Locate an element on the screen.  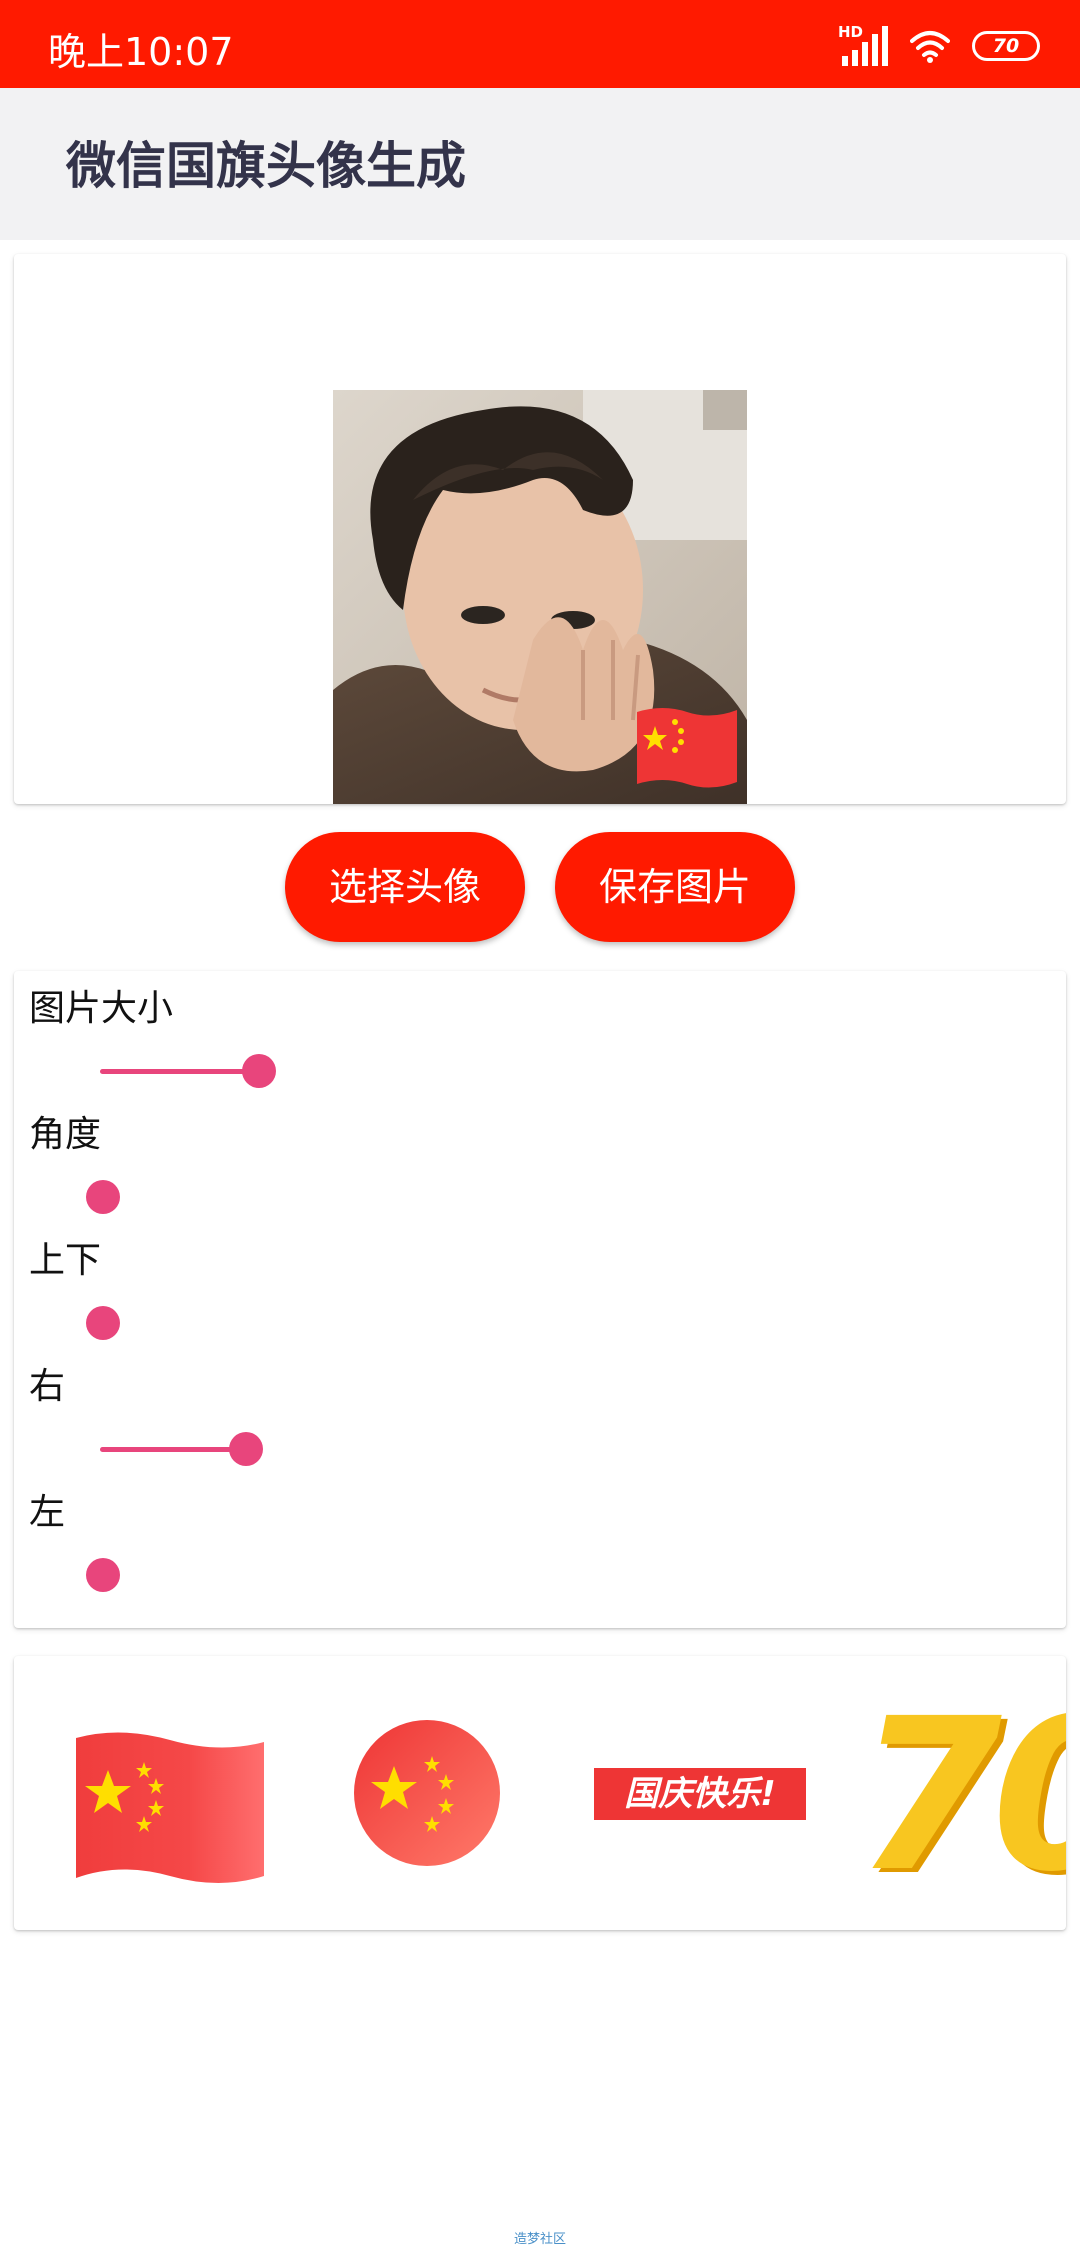
slider-label-right: 右 is located at coordinates (47, 1386).